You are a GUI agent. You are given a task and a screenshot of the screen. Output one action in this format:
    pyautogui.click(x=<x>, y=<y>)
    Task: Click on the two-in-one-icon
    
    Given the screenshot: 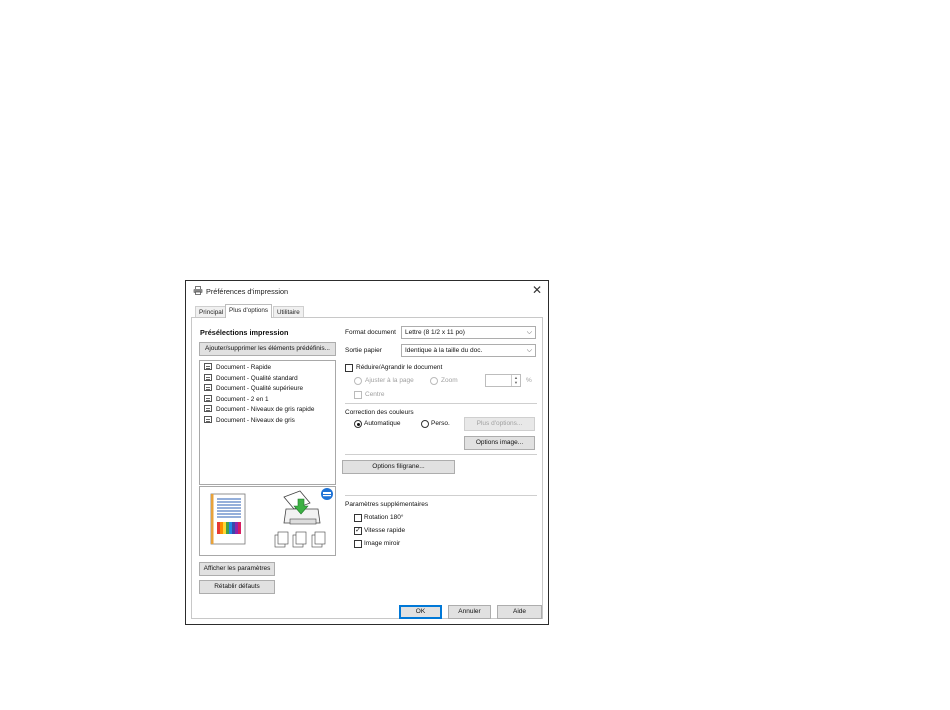 What is the action you would take?
    pyautogui.click(x=208, y=398)
    